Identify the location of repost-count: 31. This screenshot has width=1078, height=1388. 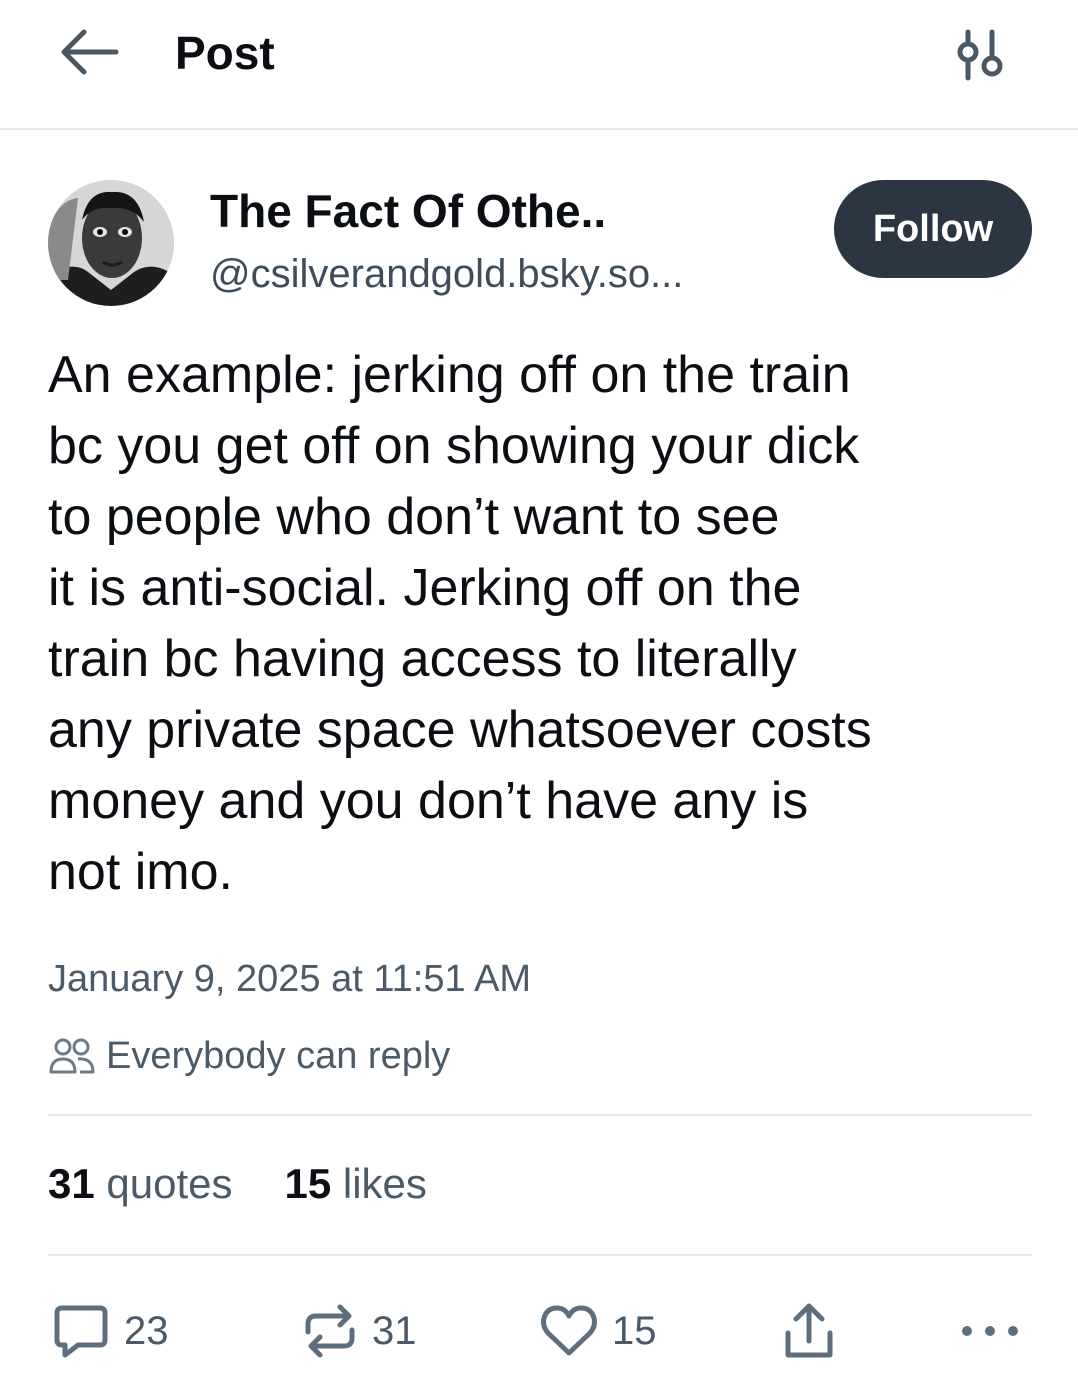
(394, 1330).